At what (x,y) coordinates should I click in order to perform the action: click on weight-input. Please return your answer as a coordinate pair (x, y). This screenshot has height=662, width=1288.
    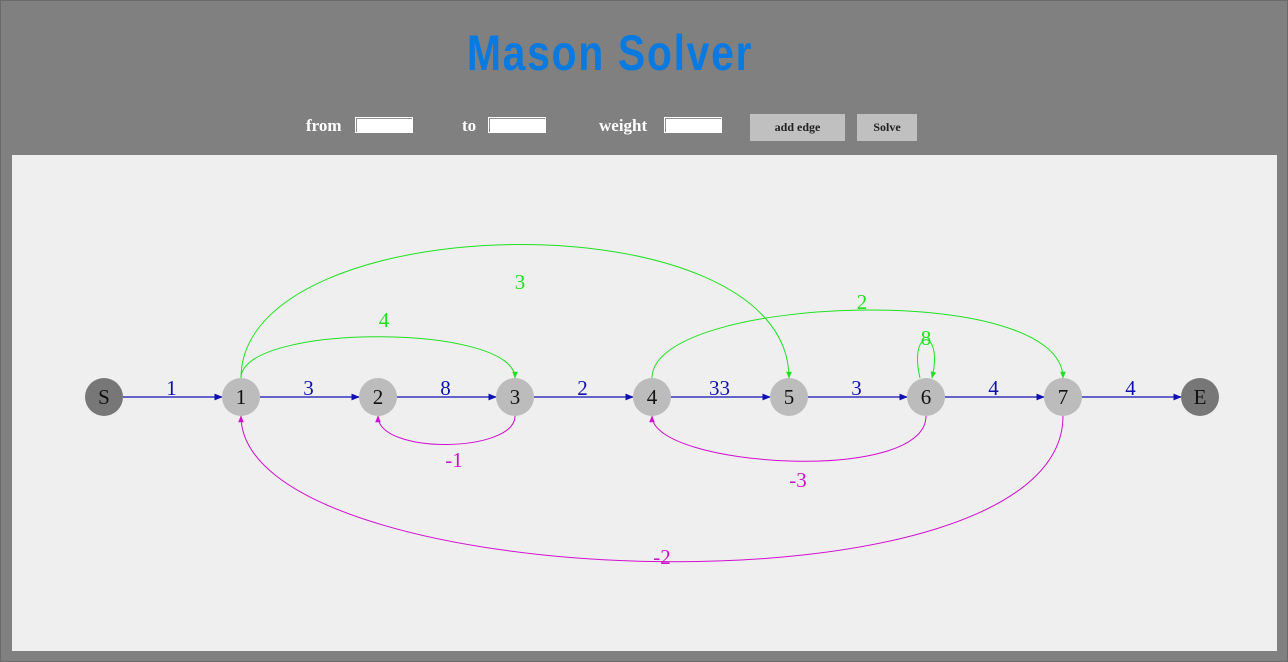
    Looking at the image, I should click on (693, 125).